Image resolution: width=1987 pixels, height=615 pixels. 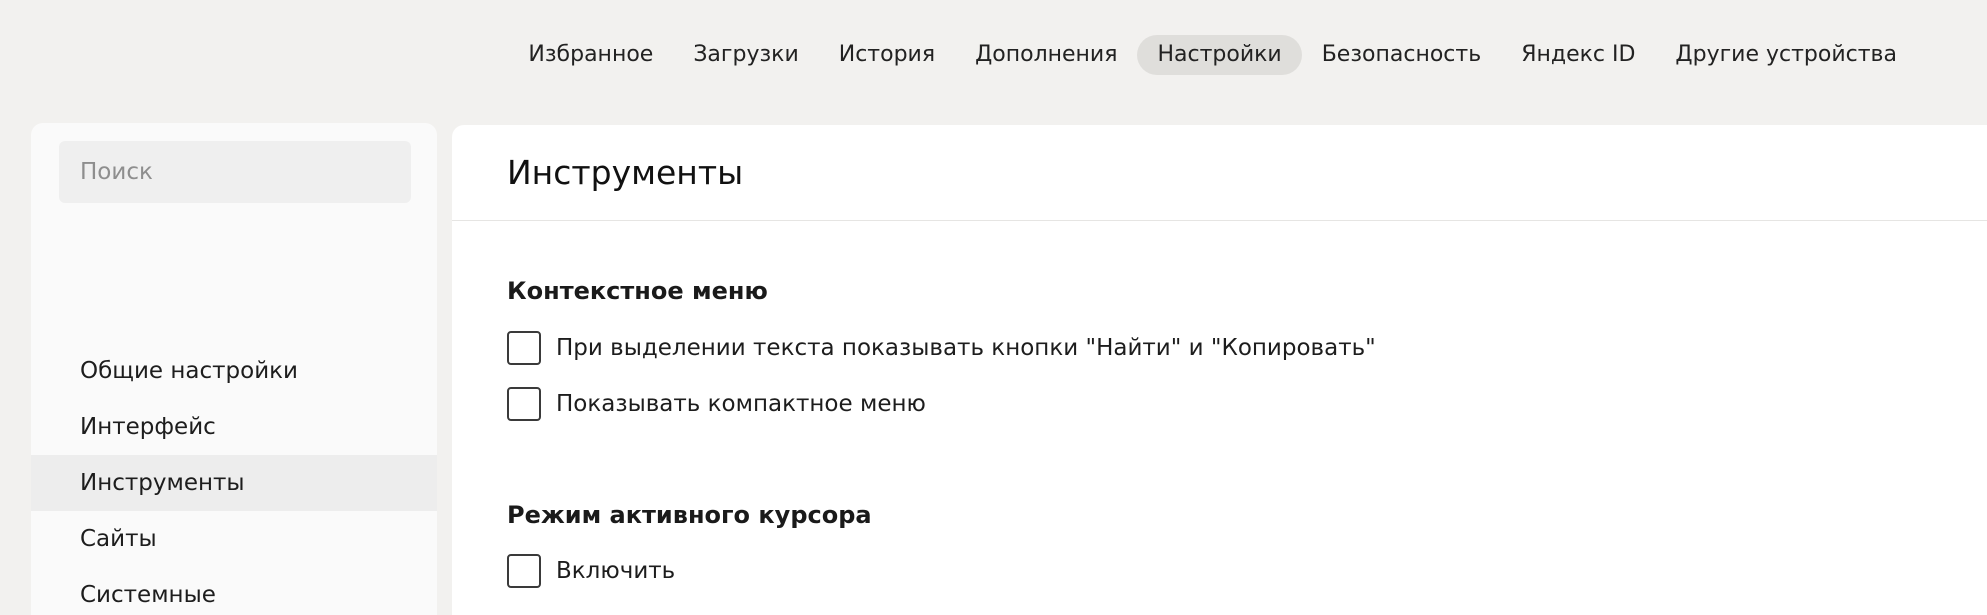 What do you see at coordinates (235, 172) in the screenshot?
I see `search-input` at bounding box center [235, 172].